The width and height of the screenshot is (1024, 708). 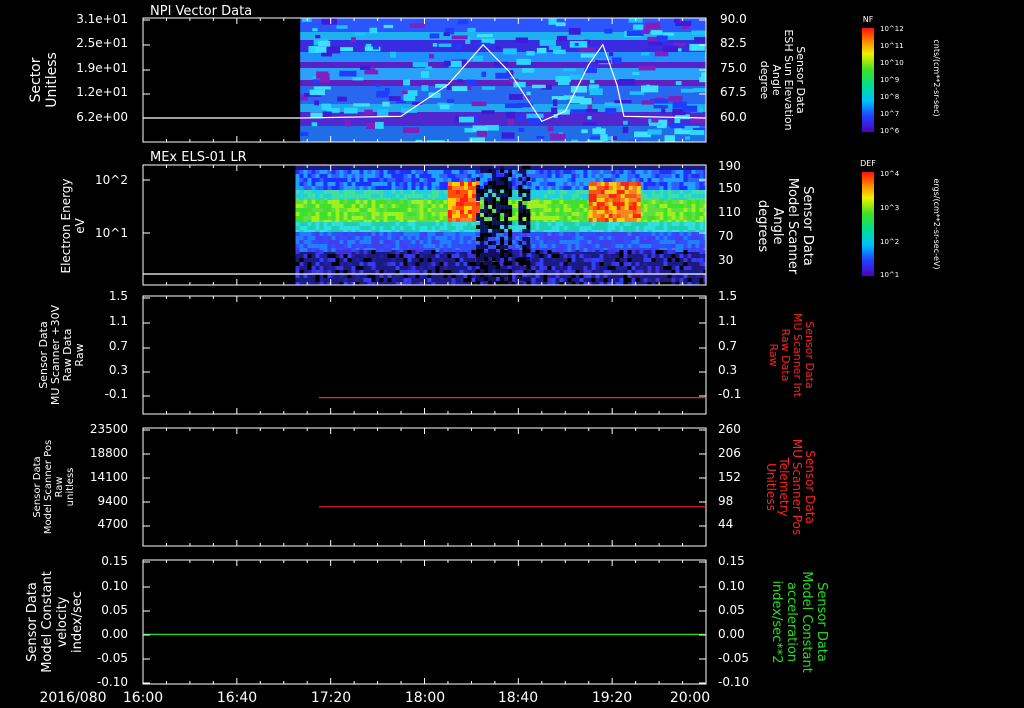 I want to click on y-axis-left-label: Electron Energy eV, so click(x=73, y=225).